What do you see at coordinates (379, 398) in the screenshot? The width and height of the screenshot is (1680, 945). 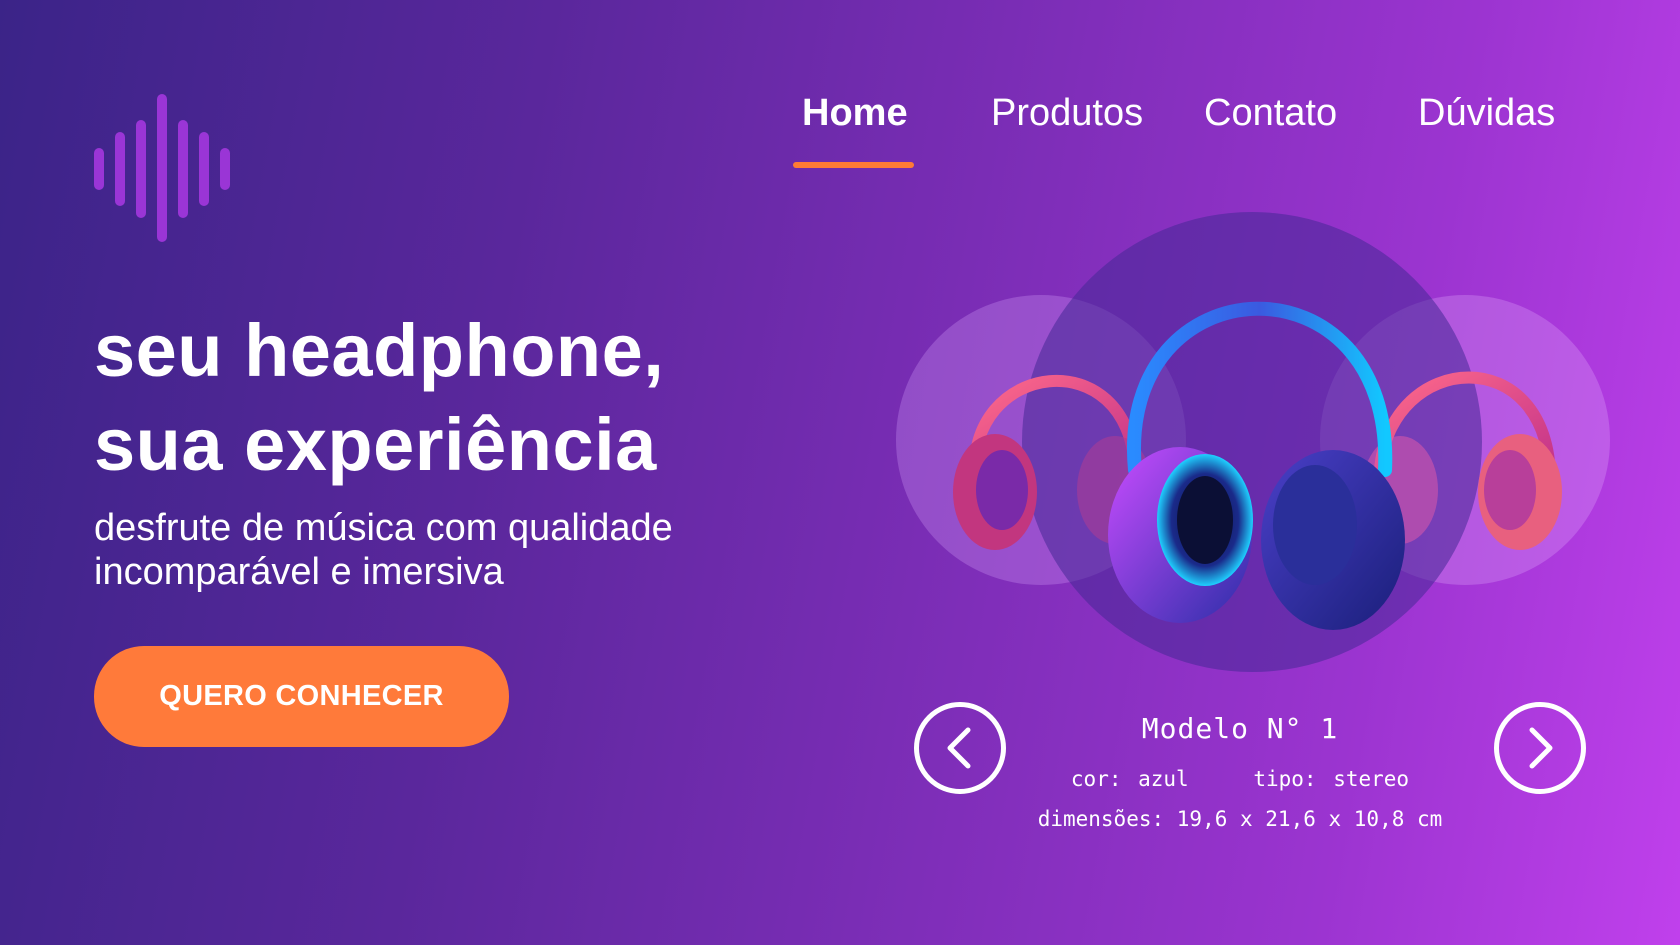 I see `hero-headline: seu headphone, sua experiência` at bounding box center [379, 398].